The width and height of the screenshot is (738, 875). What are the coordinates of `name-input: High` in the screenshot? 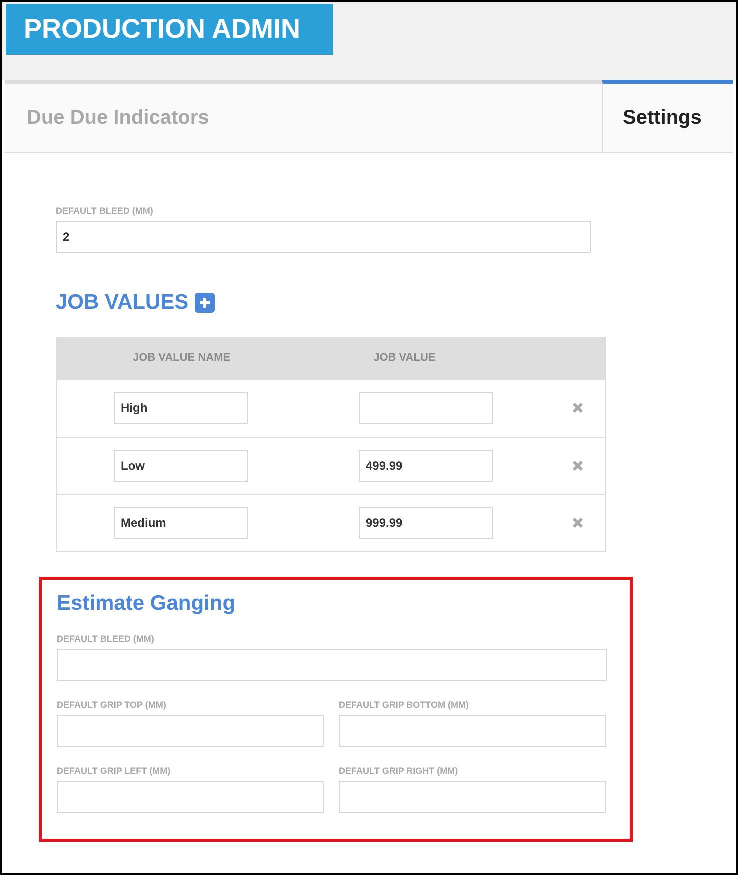 It's located at (181, 408).